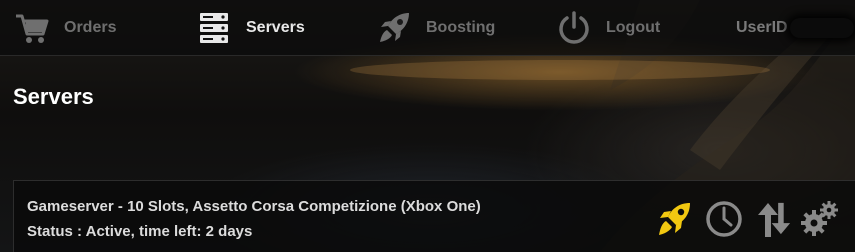 The image size is (855, 252). I want to click on rocket-icon, so click(394, 27).